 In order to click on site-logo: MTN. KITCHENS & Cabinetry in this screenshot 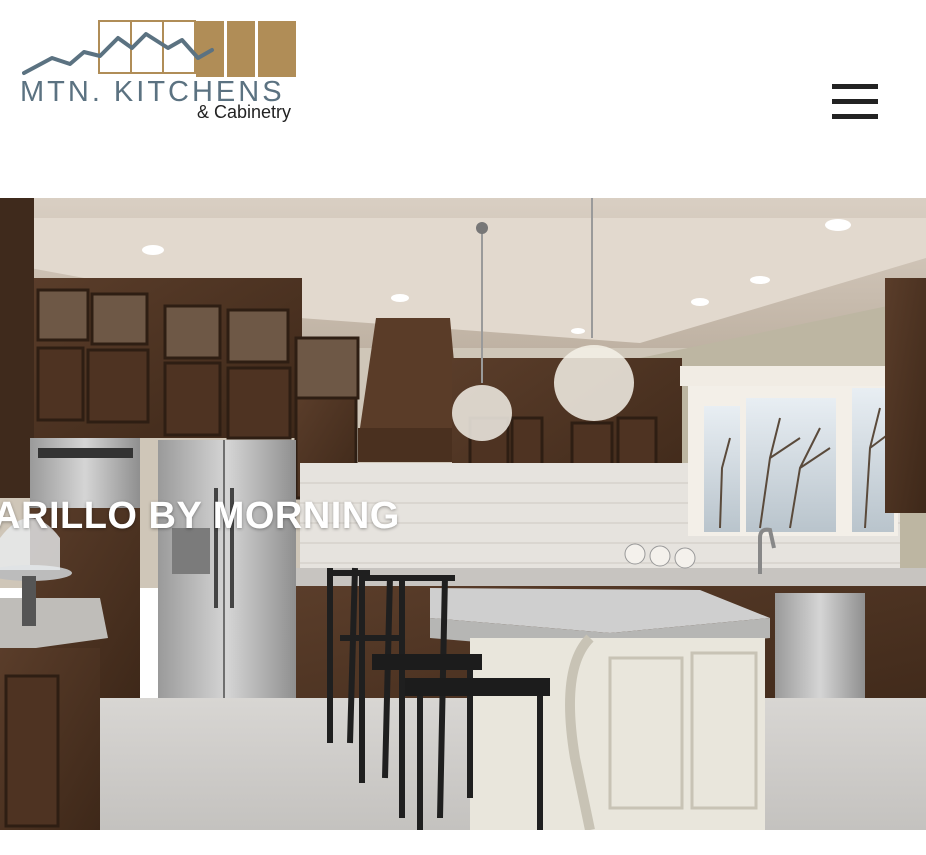, I will do `click(158, 73)`.